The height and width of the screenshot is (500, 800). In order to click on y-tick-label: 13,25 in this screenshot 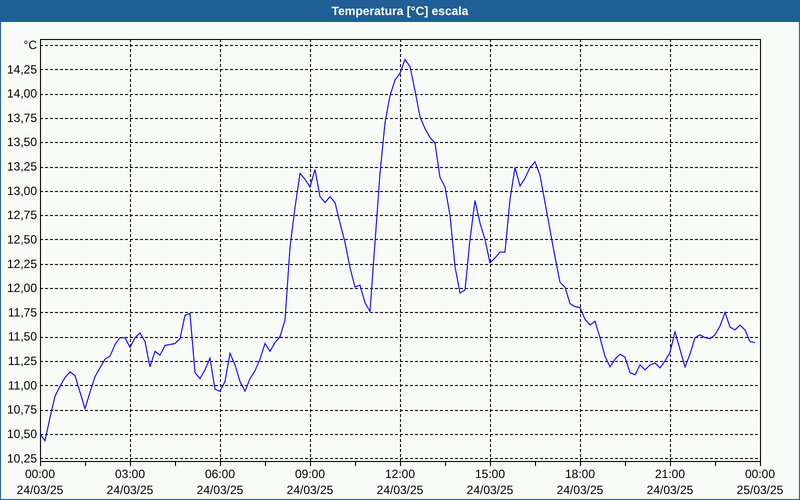, I will do `click(21, 167)`.